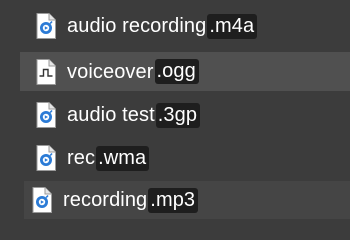  Describe the element at coordinates (105, 200) in the screenshot. I see `file-base-name: recording` at that location.